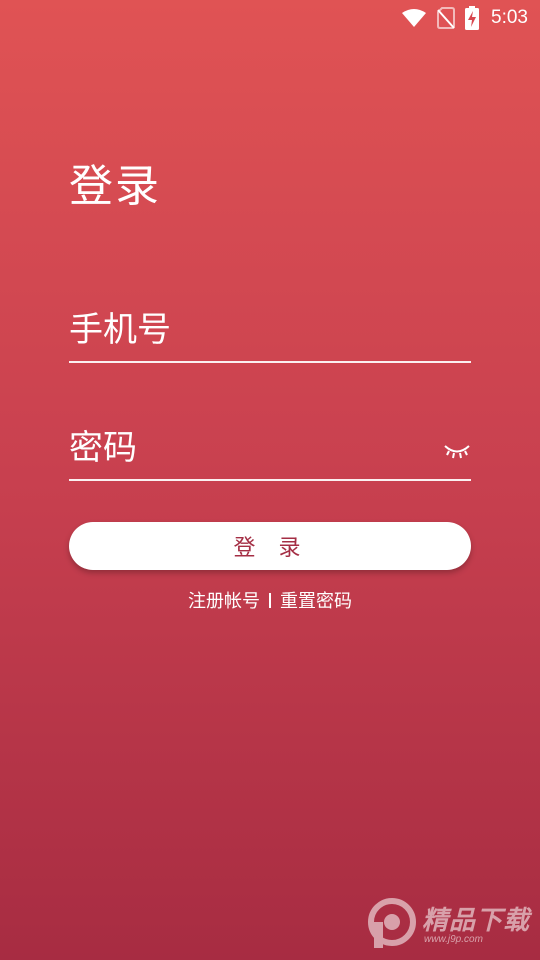 This screenshot has width=540, height=960. I want to click on status-icons: 5:03, so click(464, 18).